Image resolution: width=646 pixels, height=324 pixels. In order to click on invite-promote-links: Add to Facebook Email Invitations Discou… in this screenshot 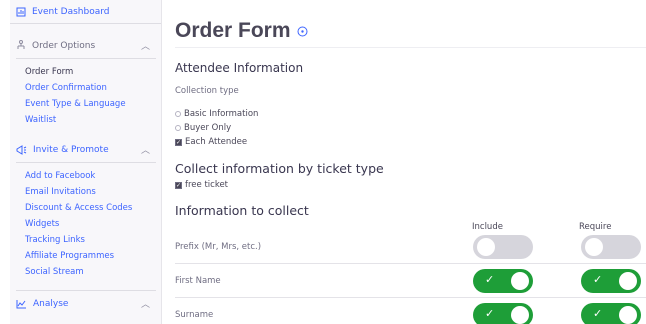, I will do `click(78, 224)`.